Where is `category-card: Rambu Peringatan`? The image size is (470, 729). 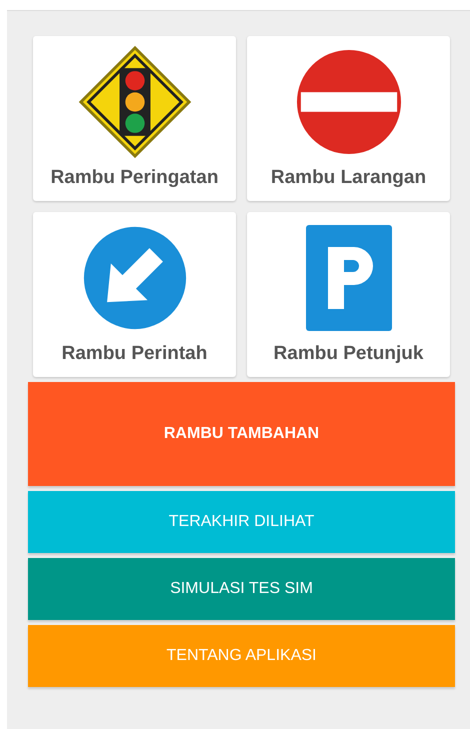 category-card: Rambu Peringatan is located at coordinates (134, 118).